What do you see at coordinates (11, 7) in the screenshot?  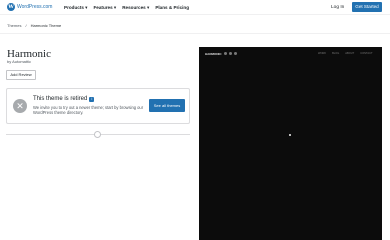 I see `wordpress-logo-icon: W` at bounding box center [11, 7].